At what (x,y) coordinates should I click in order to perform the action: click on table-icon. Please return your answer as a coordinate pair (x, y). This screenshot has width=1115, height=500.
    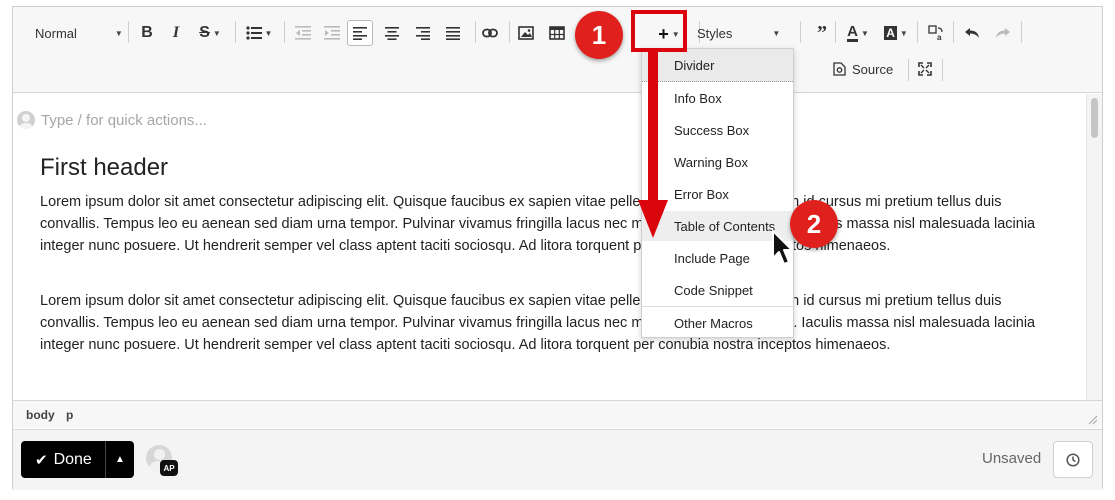
    Looking at the image, I should click on (557, 33).